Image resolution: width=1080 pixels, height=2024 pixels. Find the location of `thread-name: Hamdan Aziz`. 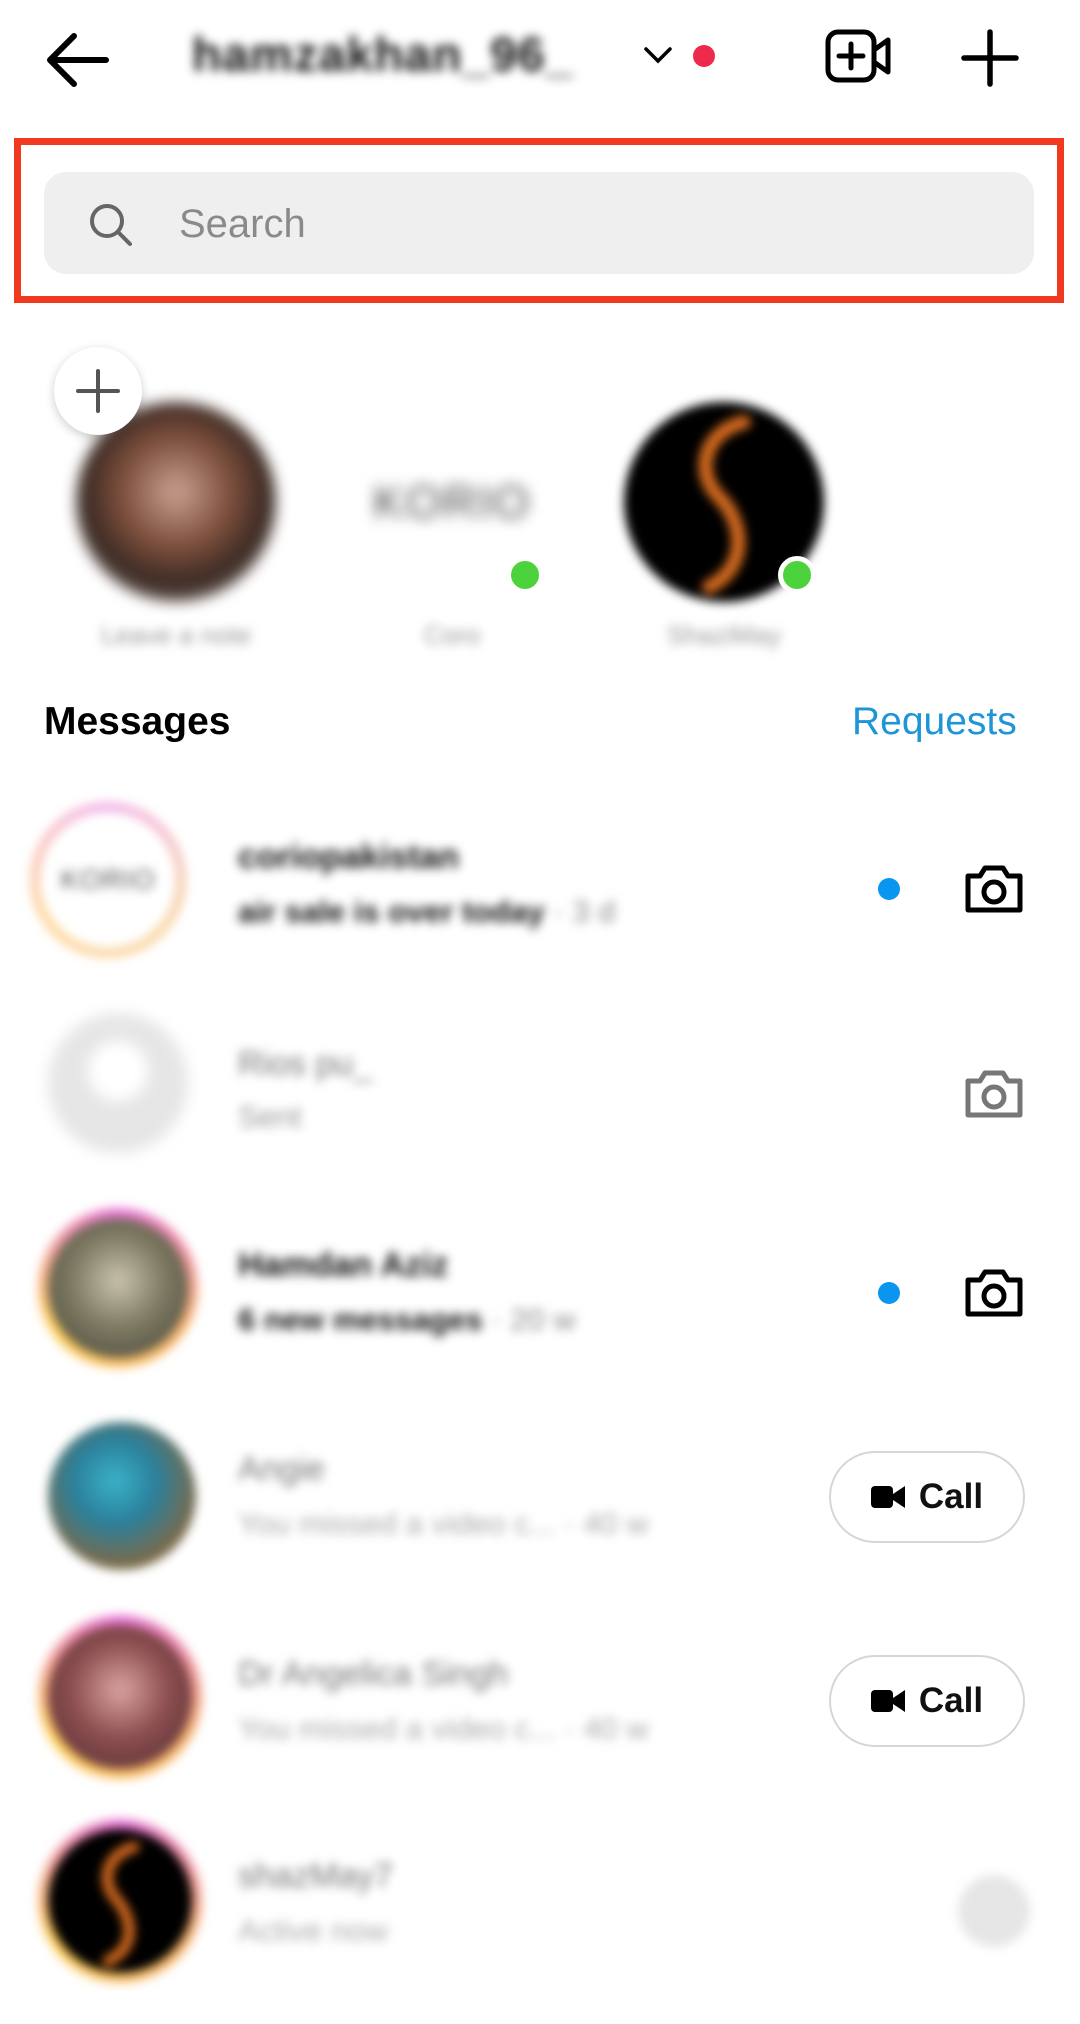

thread-name: Hamdan Aziz is located at coordinates (343, 1265).